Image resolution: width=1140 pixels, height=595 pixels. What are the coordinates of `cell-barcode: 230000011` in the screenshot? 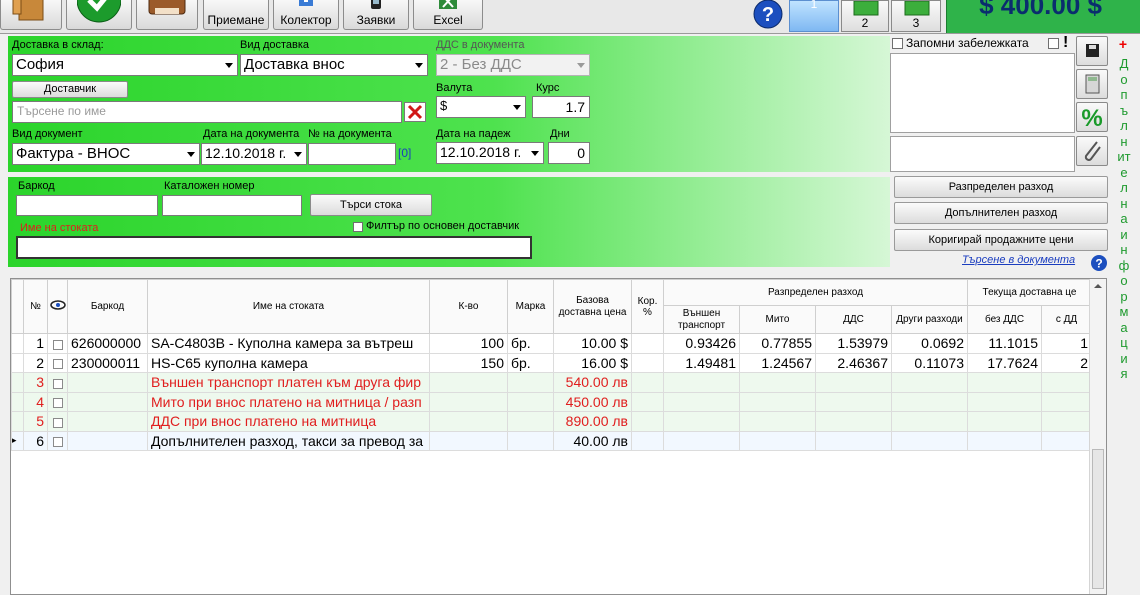 It's located at (107, 362).